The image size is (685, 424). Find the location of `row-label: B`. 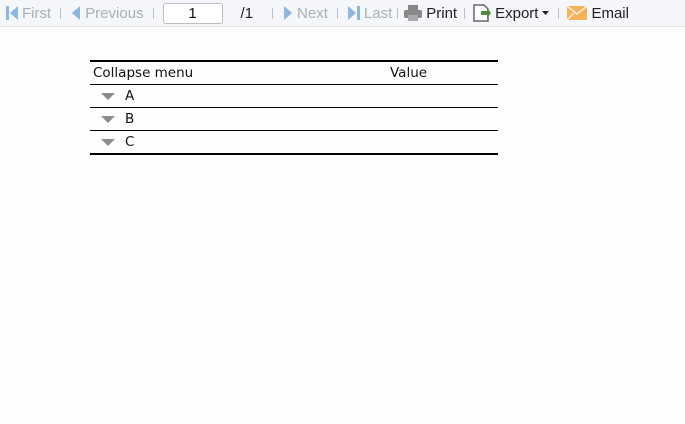

row-label: B is located at coordinates (130, 119).